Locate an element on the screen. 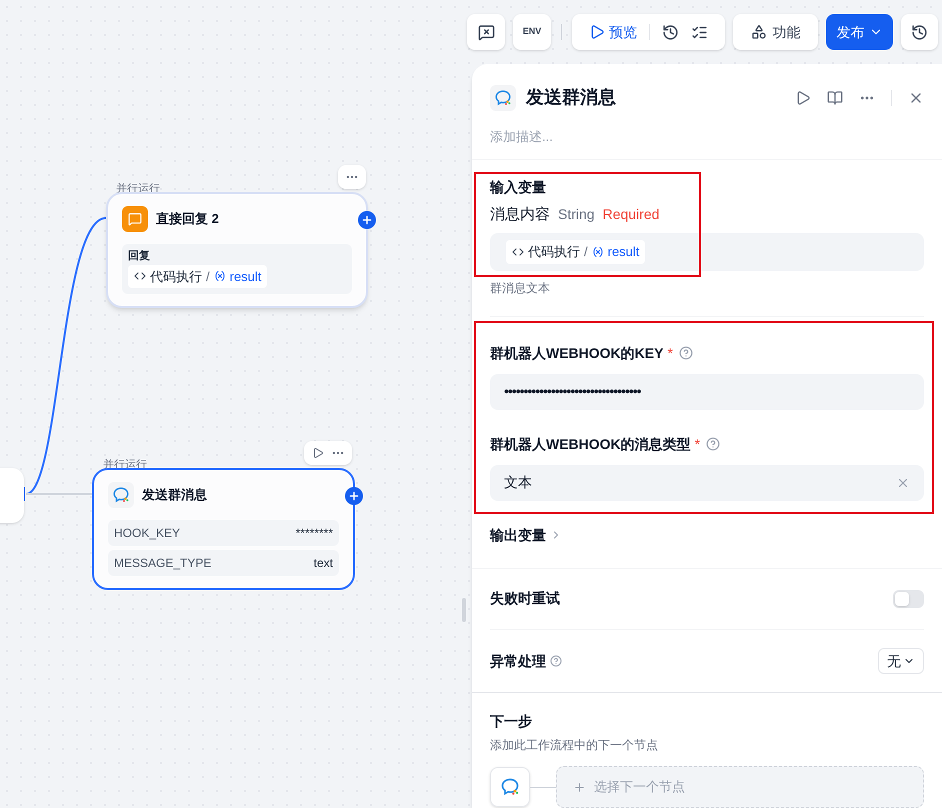 The width and height of the screenshot is (942, 808). output-section-toggle: 输出变量 is located at coordinates (526, 535).